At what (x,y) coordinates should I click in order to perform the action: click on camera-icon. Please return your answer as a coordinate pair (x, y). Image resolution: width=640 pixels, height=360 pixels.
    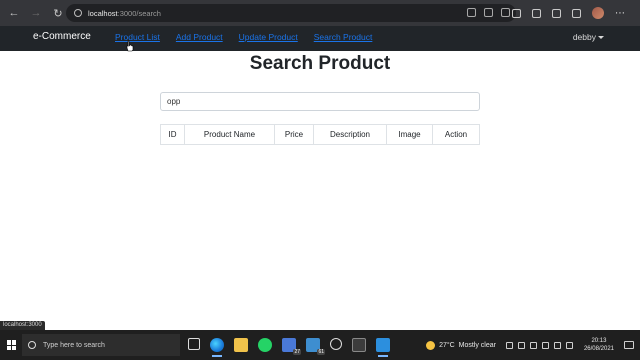
    Looking at the image, I should click on (533, 345).